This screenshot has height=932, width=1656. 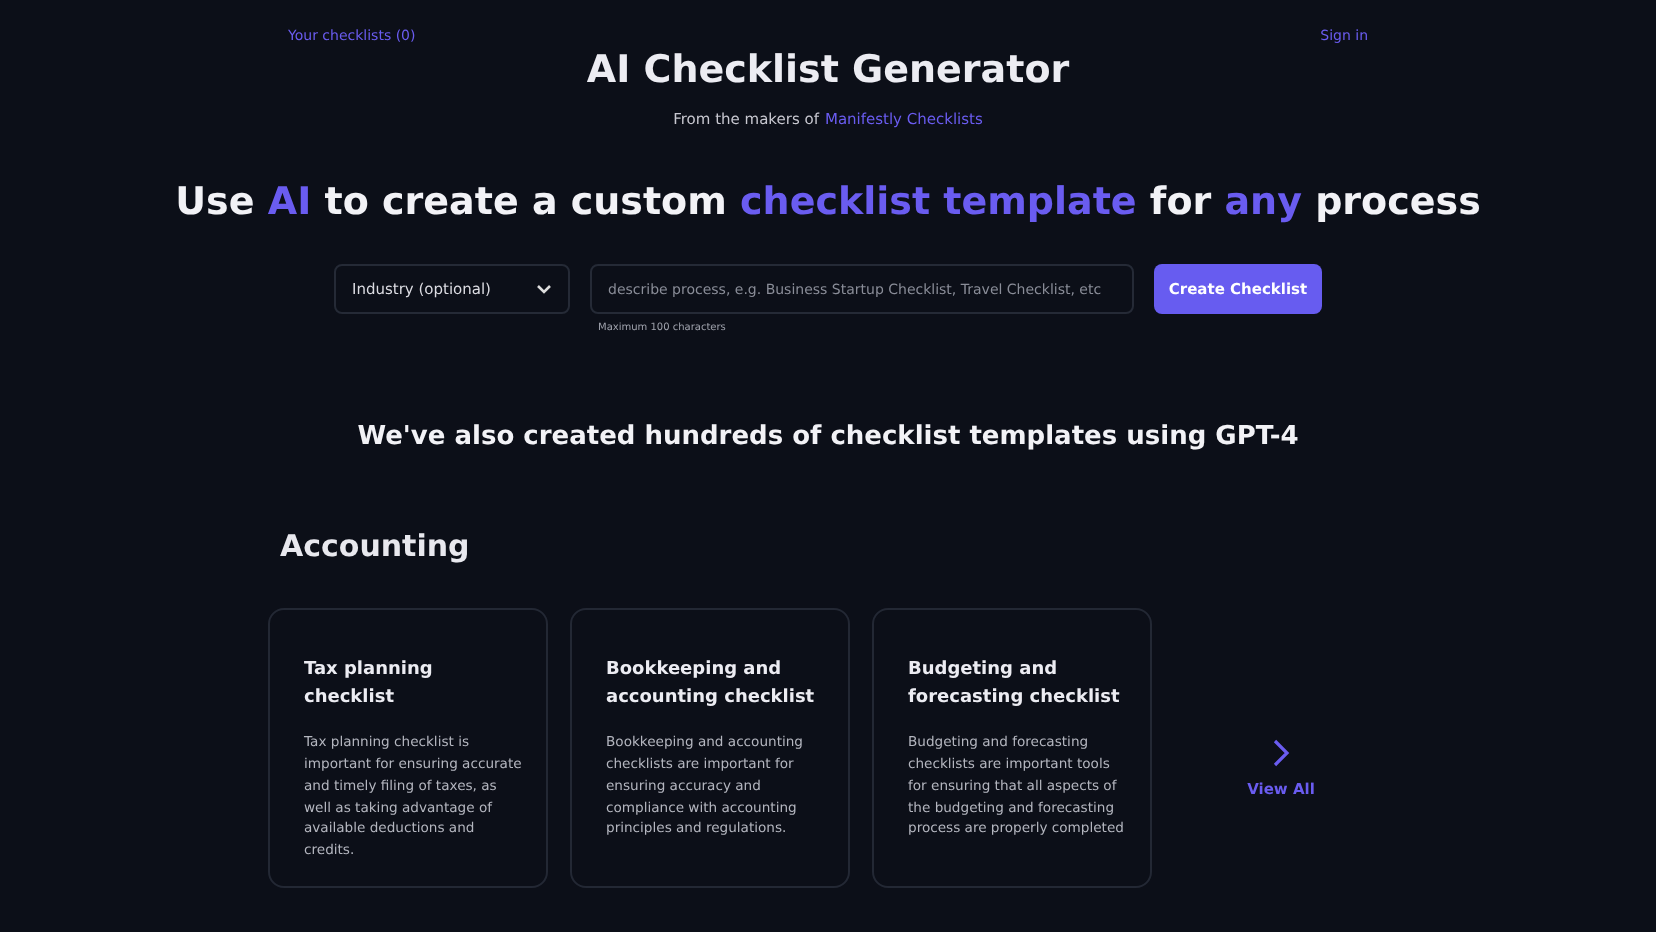 What do you see at coordinates (544, 289) in the screenshot?
I see `chevron-down-icon` at bounding box center [544, 289].